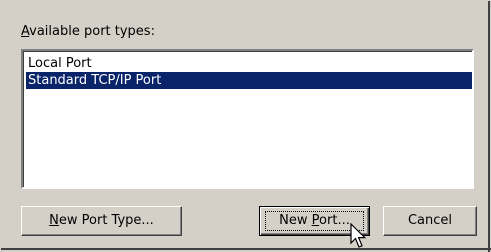  What do you see at coordinates (60, 63) in the screenshot?
I see `list-item-label: Local Port` at bounding box center [60, 63].